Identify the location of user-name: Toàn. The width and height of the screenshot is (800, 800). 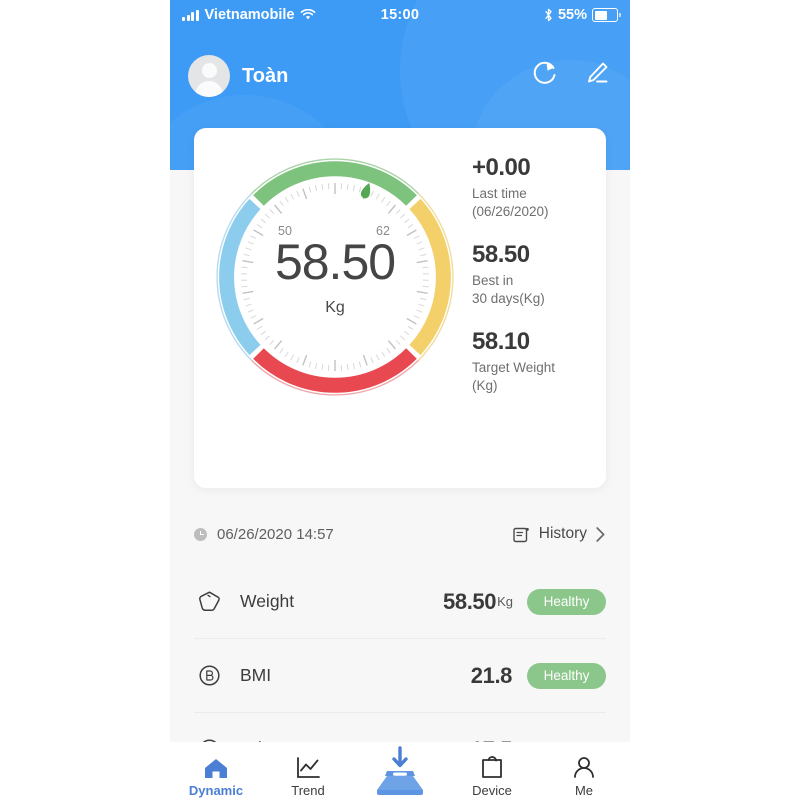
(265, 75).